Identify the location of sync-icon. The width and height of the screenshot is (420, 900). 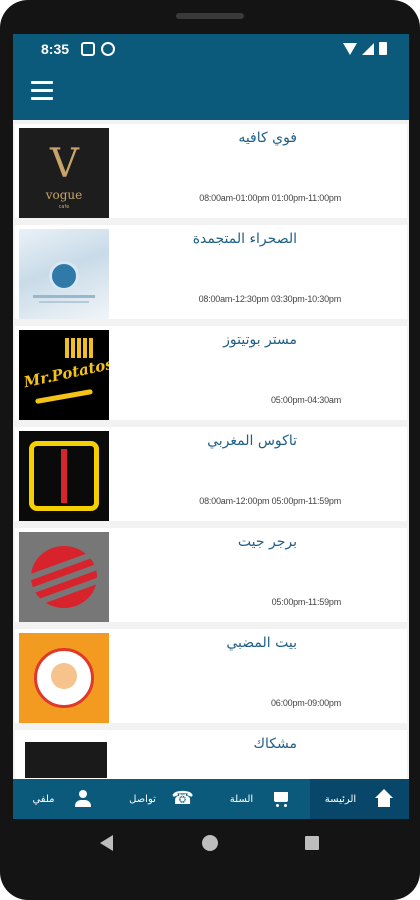
(108, 49).